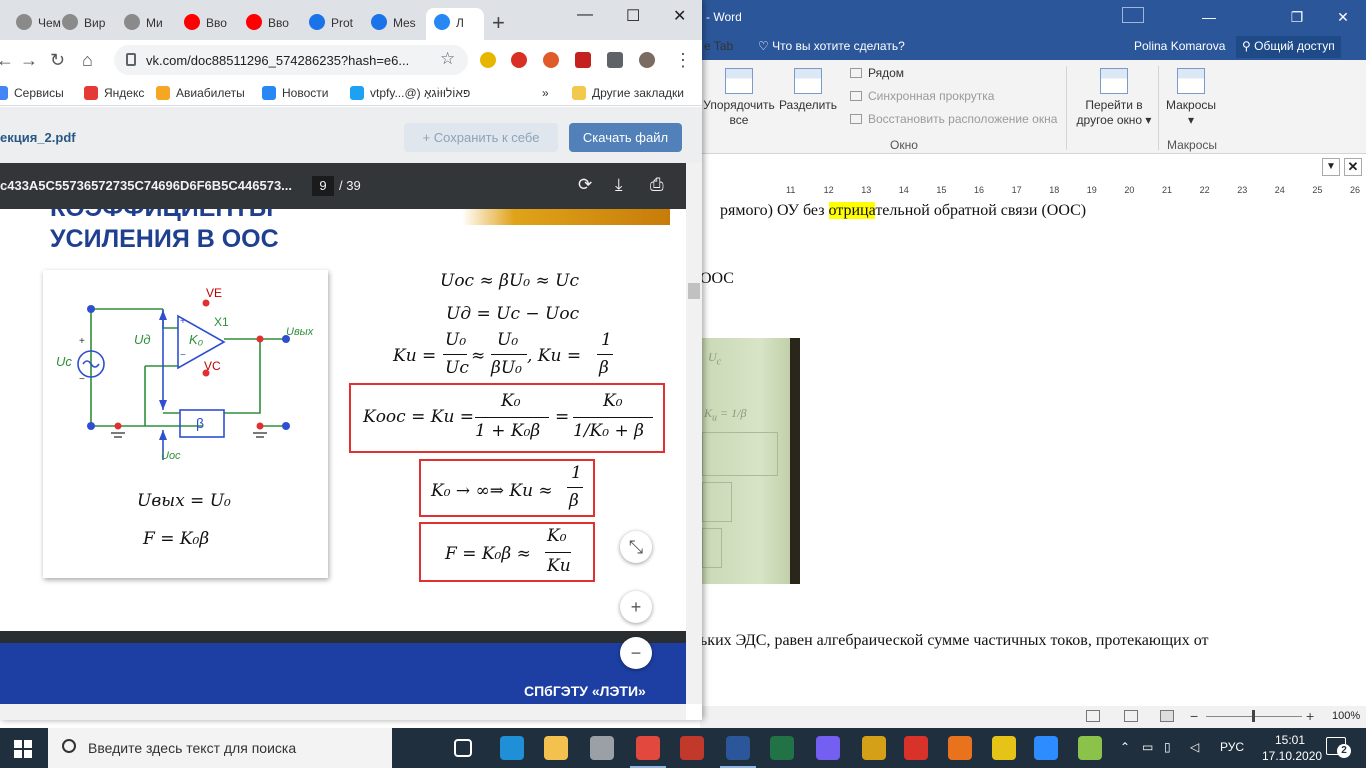 The width and height of the screenshot is (1366, 768). What do you see at coordinates (1133, 15) in the screenshot?
I see `ribbon-display-icon` at bounding box center [1133, 15].